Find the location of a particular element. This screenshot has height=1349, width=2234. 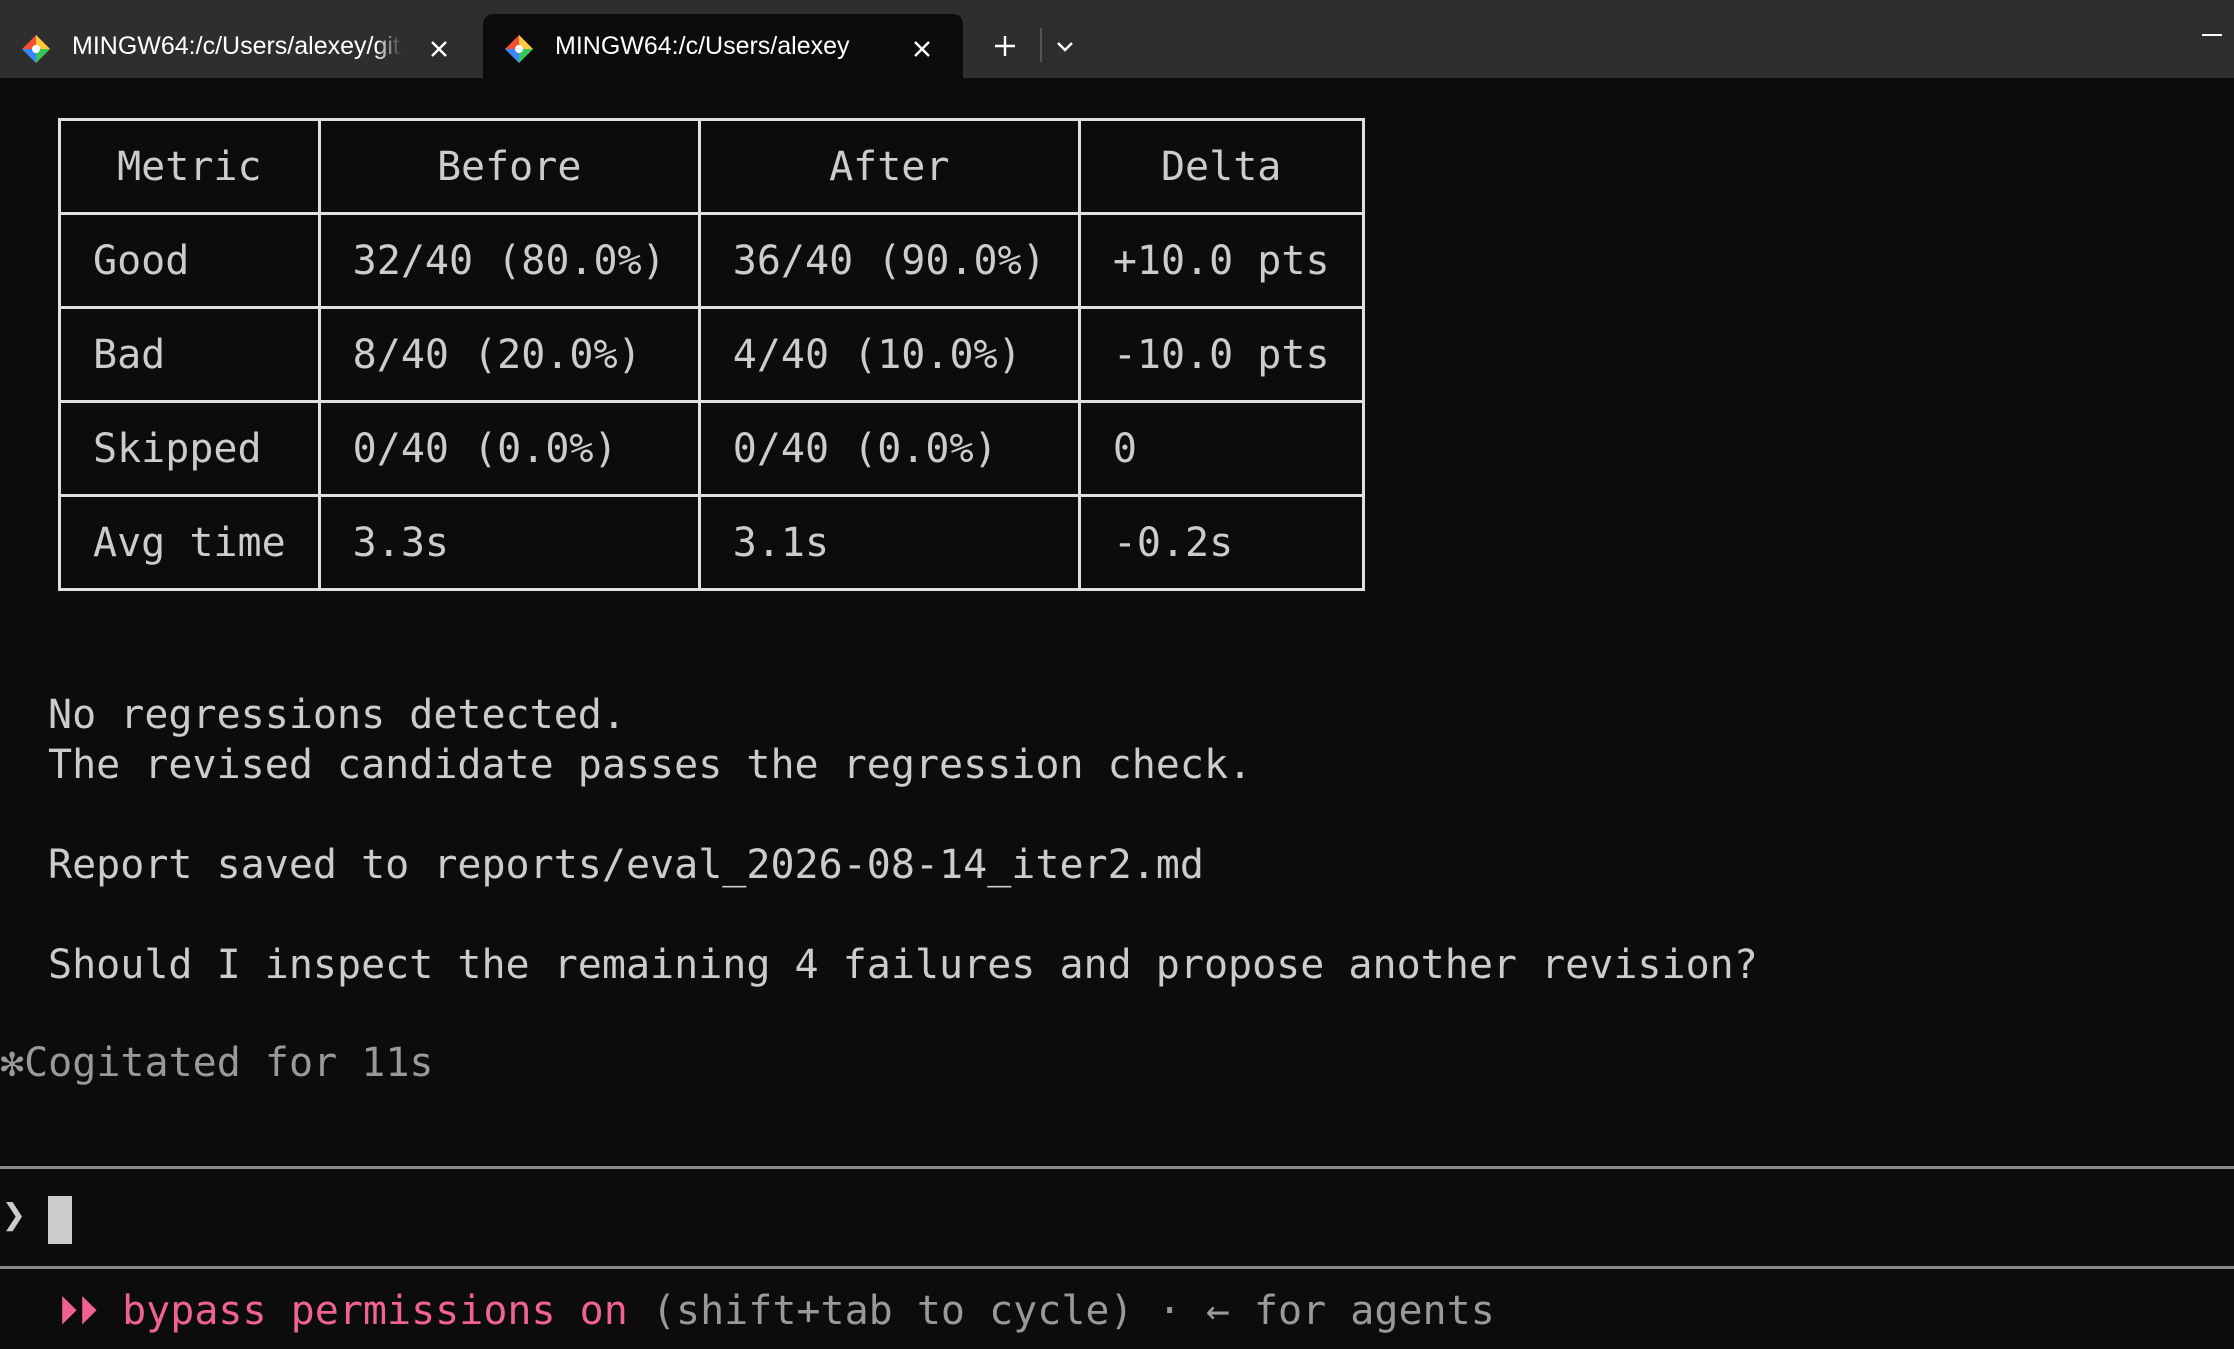

permission-mode-label: bypass permissions on is located at coordinates (375, 1311).